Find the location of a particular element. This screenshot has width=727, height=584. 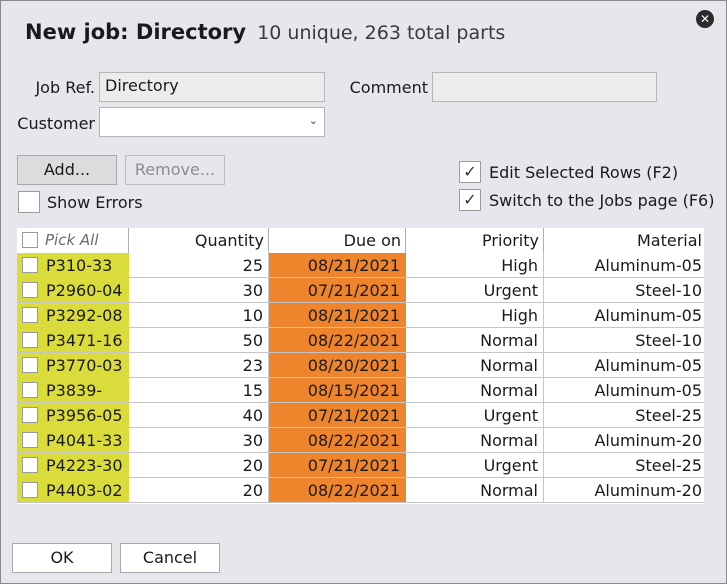

part-cell: P2960-04 is located at coordinates (73, 290).